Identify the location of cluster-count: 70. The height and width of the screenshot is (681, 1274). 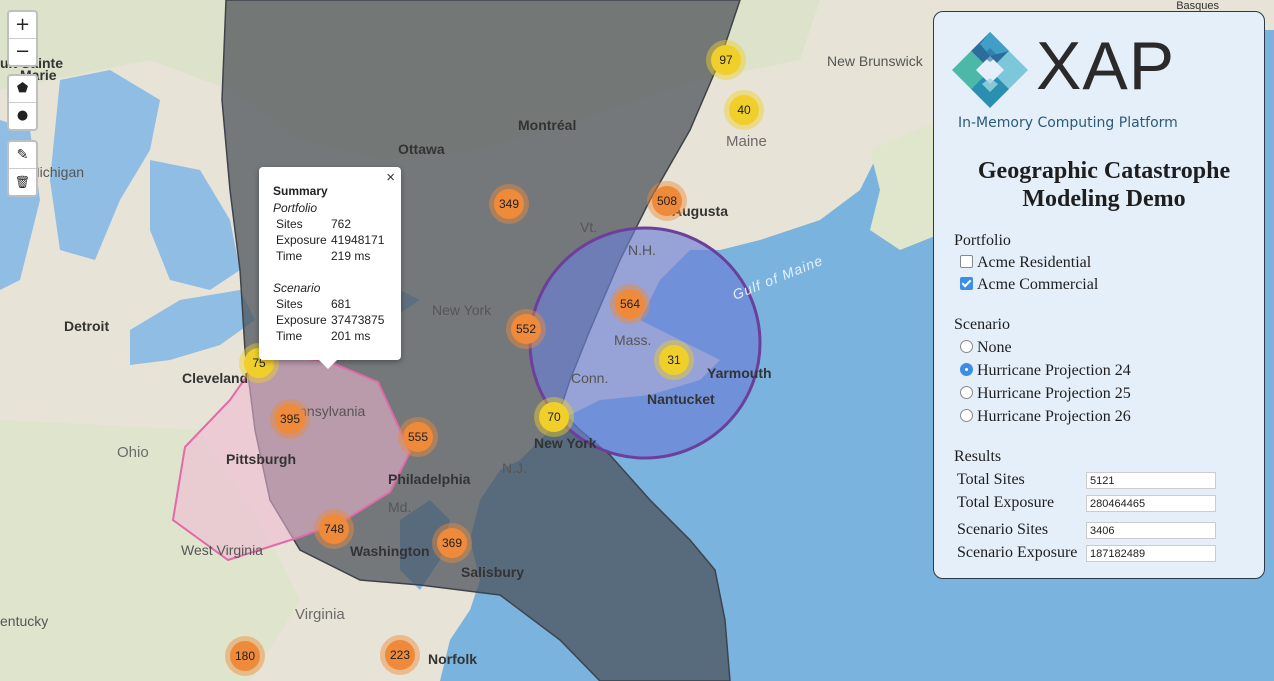
(554, 417).